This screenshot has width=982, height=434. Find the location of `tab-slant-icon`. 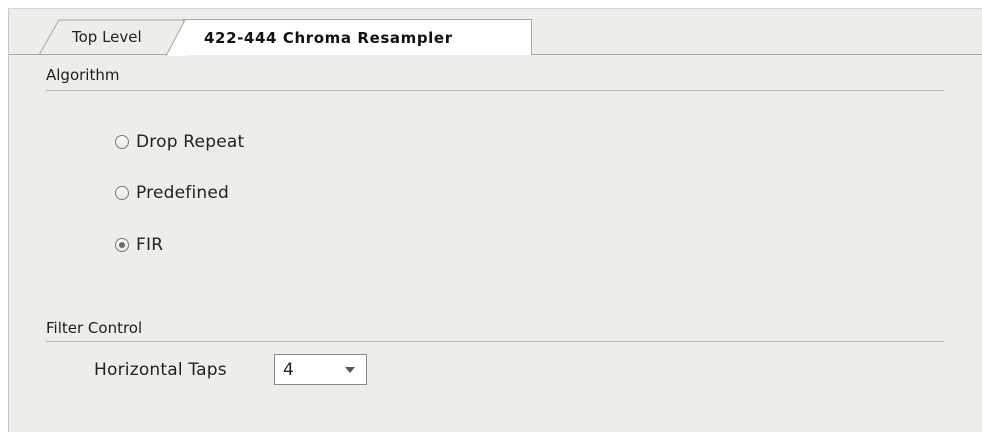

tab-slant-icon is located at coordinates (176, 37).